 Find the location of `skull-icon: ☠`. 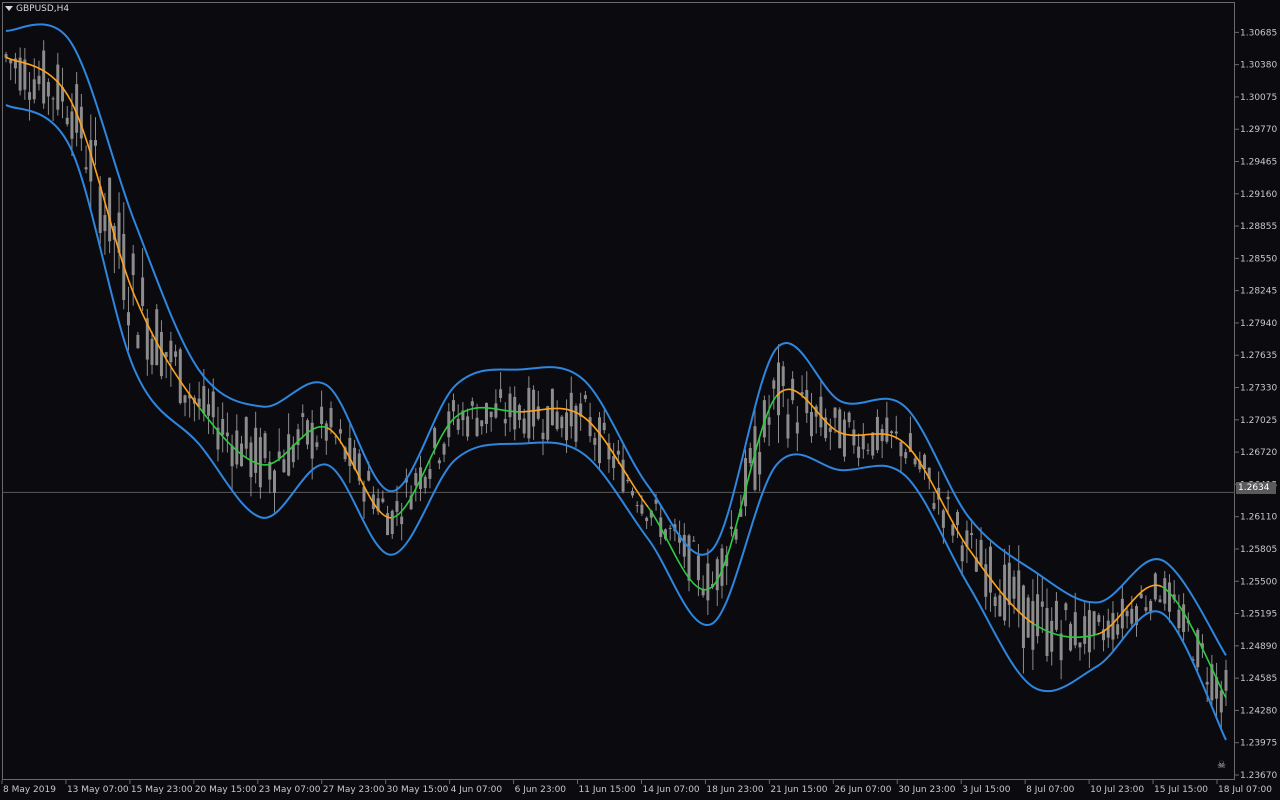

skull-icon: ☠ is located at coordinates (1221, 765).